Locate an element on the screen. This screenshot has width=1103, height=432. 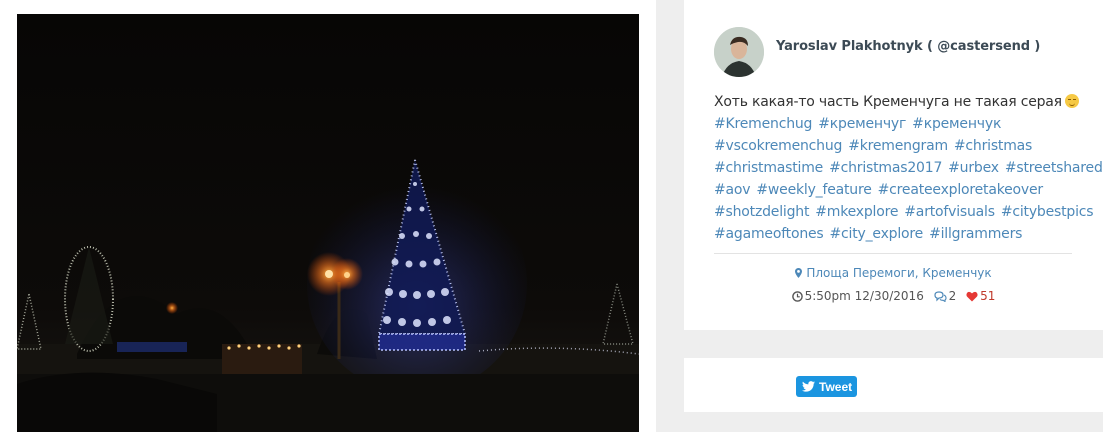
hashtag-link: #кременчук is located at coordinates (956, 124).